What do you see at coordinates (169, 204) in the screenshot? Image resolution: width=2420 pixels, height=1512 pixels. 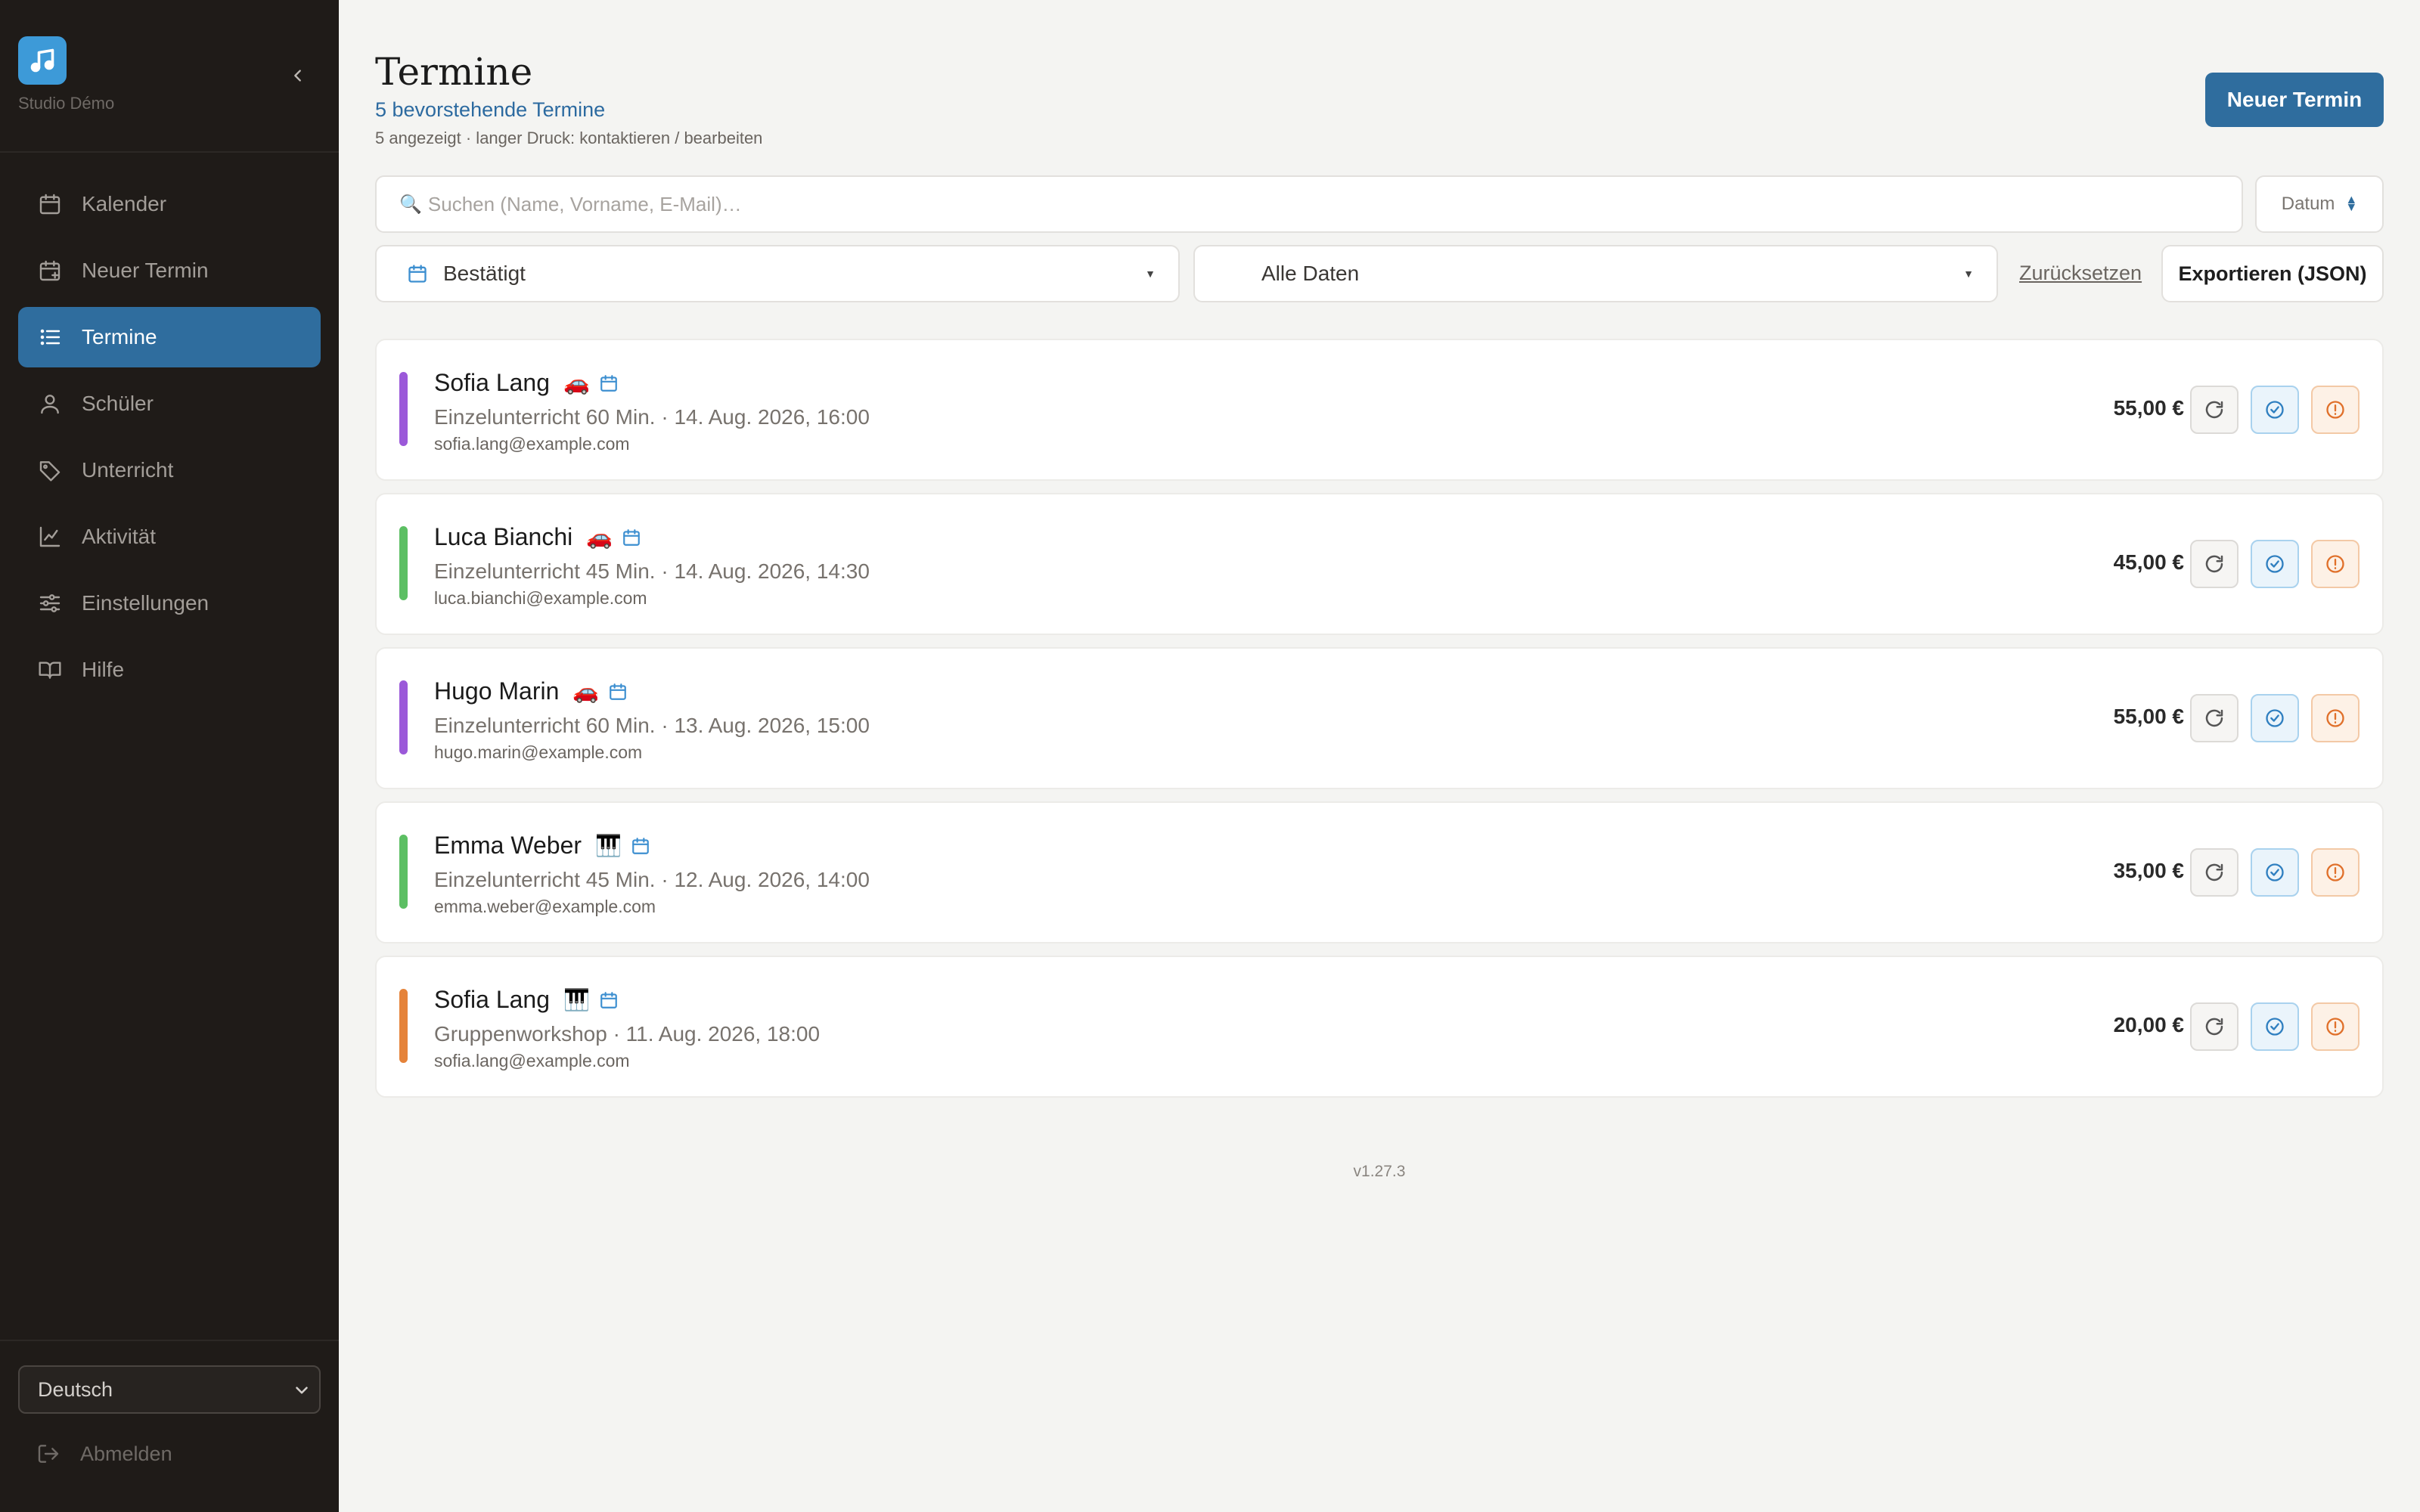 I see `sidebar-item-kalender: Kalender` at bounding box center [169, 204].